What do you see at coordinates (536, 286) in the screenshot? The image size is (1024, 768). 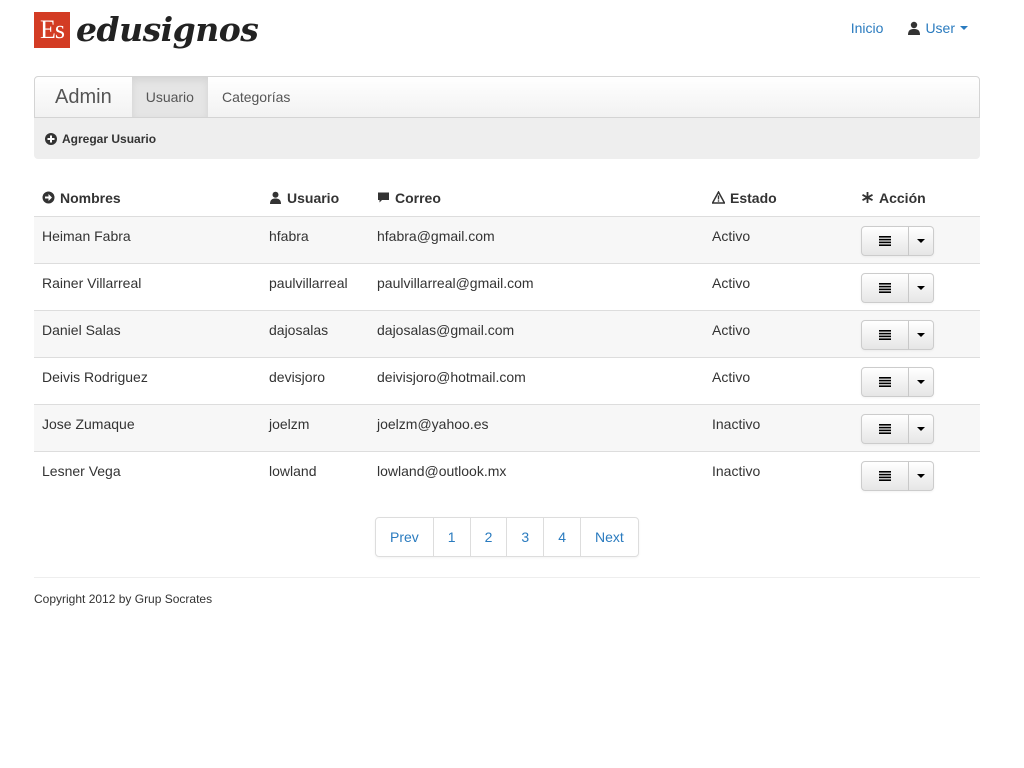 I see `cell-correo: paulvillarreal@gmail.com` at bounding box center [536, 286].